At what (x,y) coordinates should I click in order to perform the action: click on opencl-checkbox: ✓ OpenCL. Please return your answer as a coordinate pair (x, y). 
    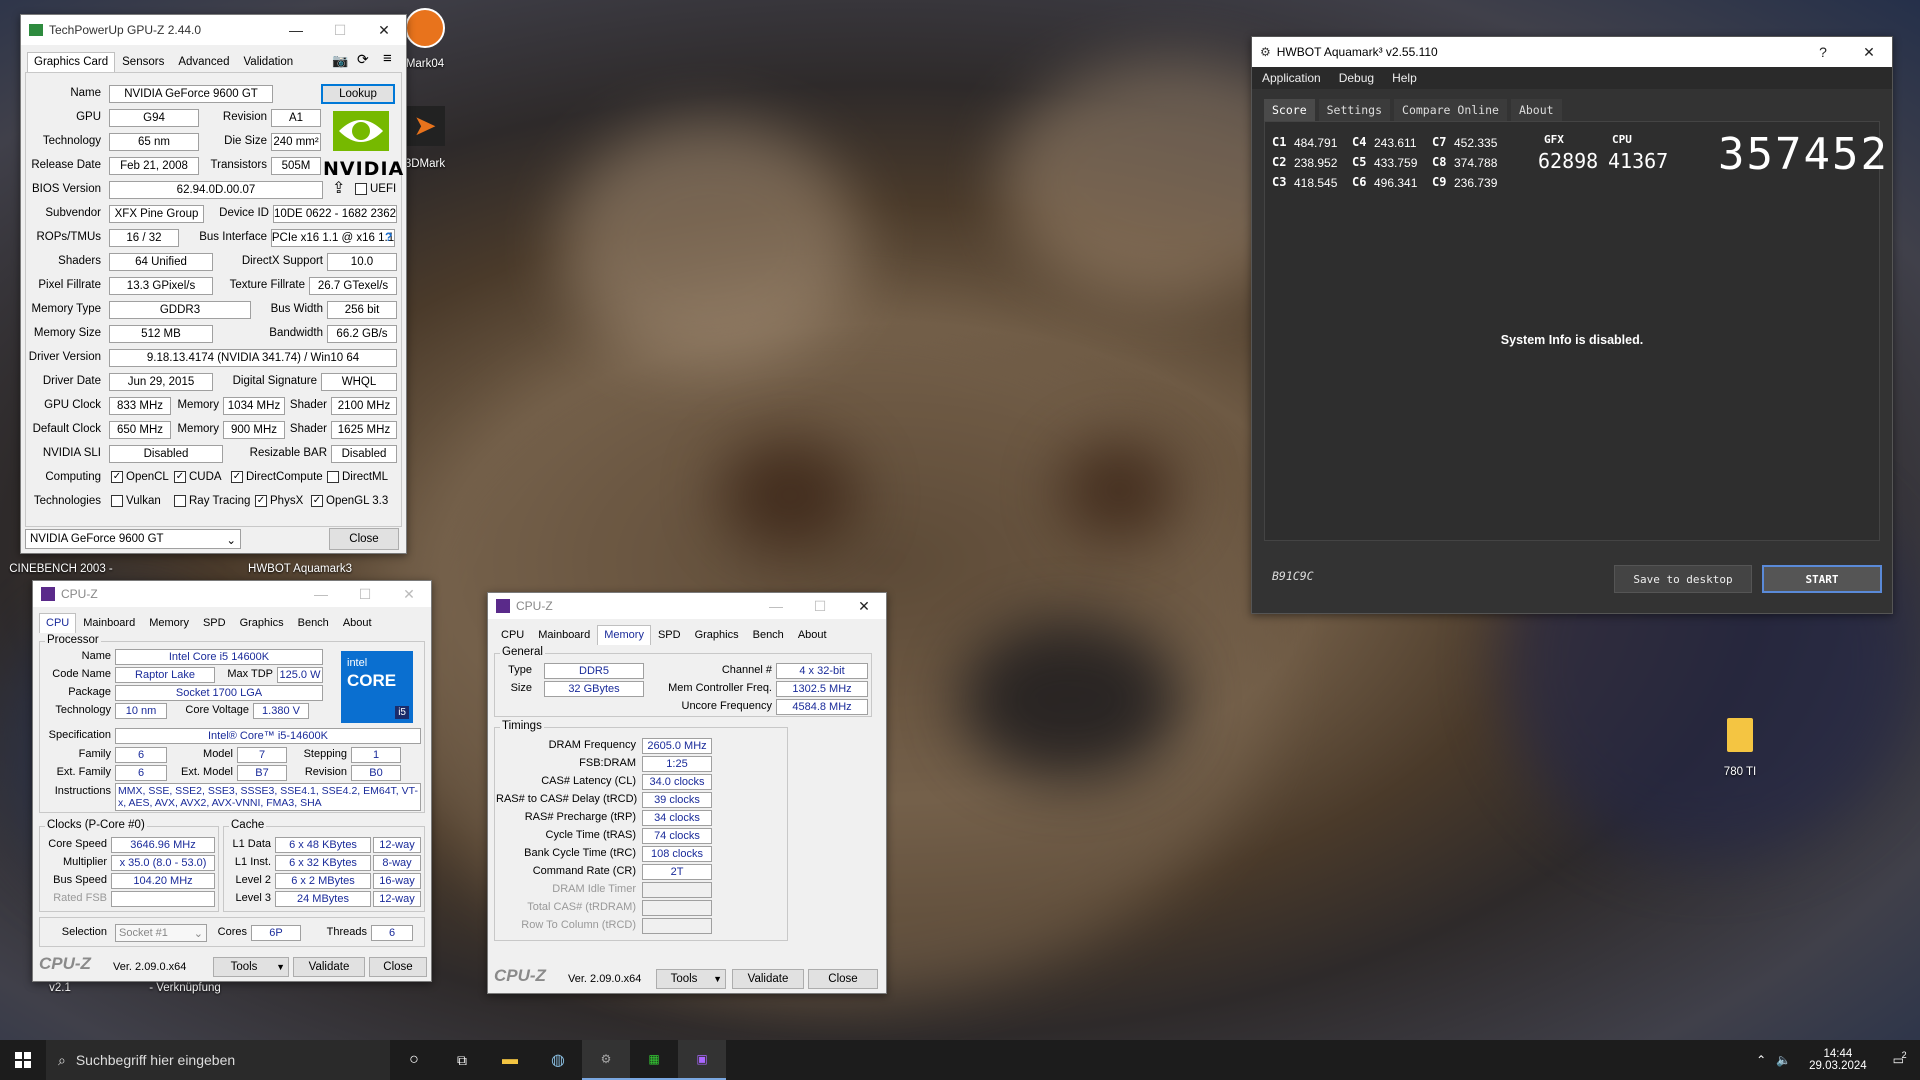
    Looking at the image, I should click on (140, 477).